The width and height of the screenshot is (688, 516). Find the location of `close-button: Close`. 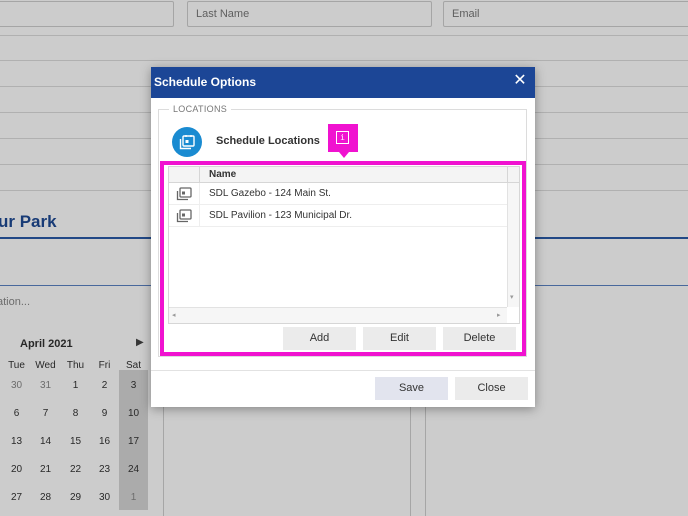

close-button: Close is located at coordinates (491, 388).